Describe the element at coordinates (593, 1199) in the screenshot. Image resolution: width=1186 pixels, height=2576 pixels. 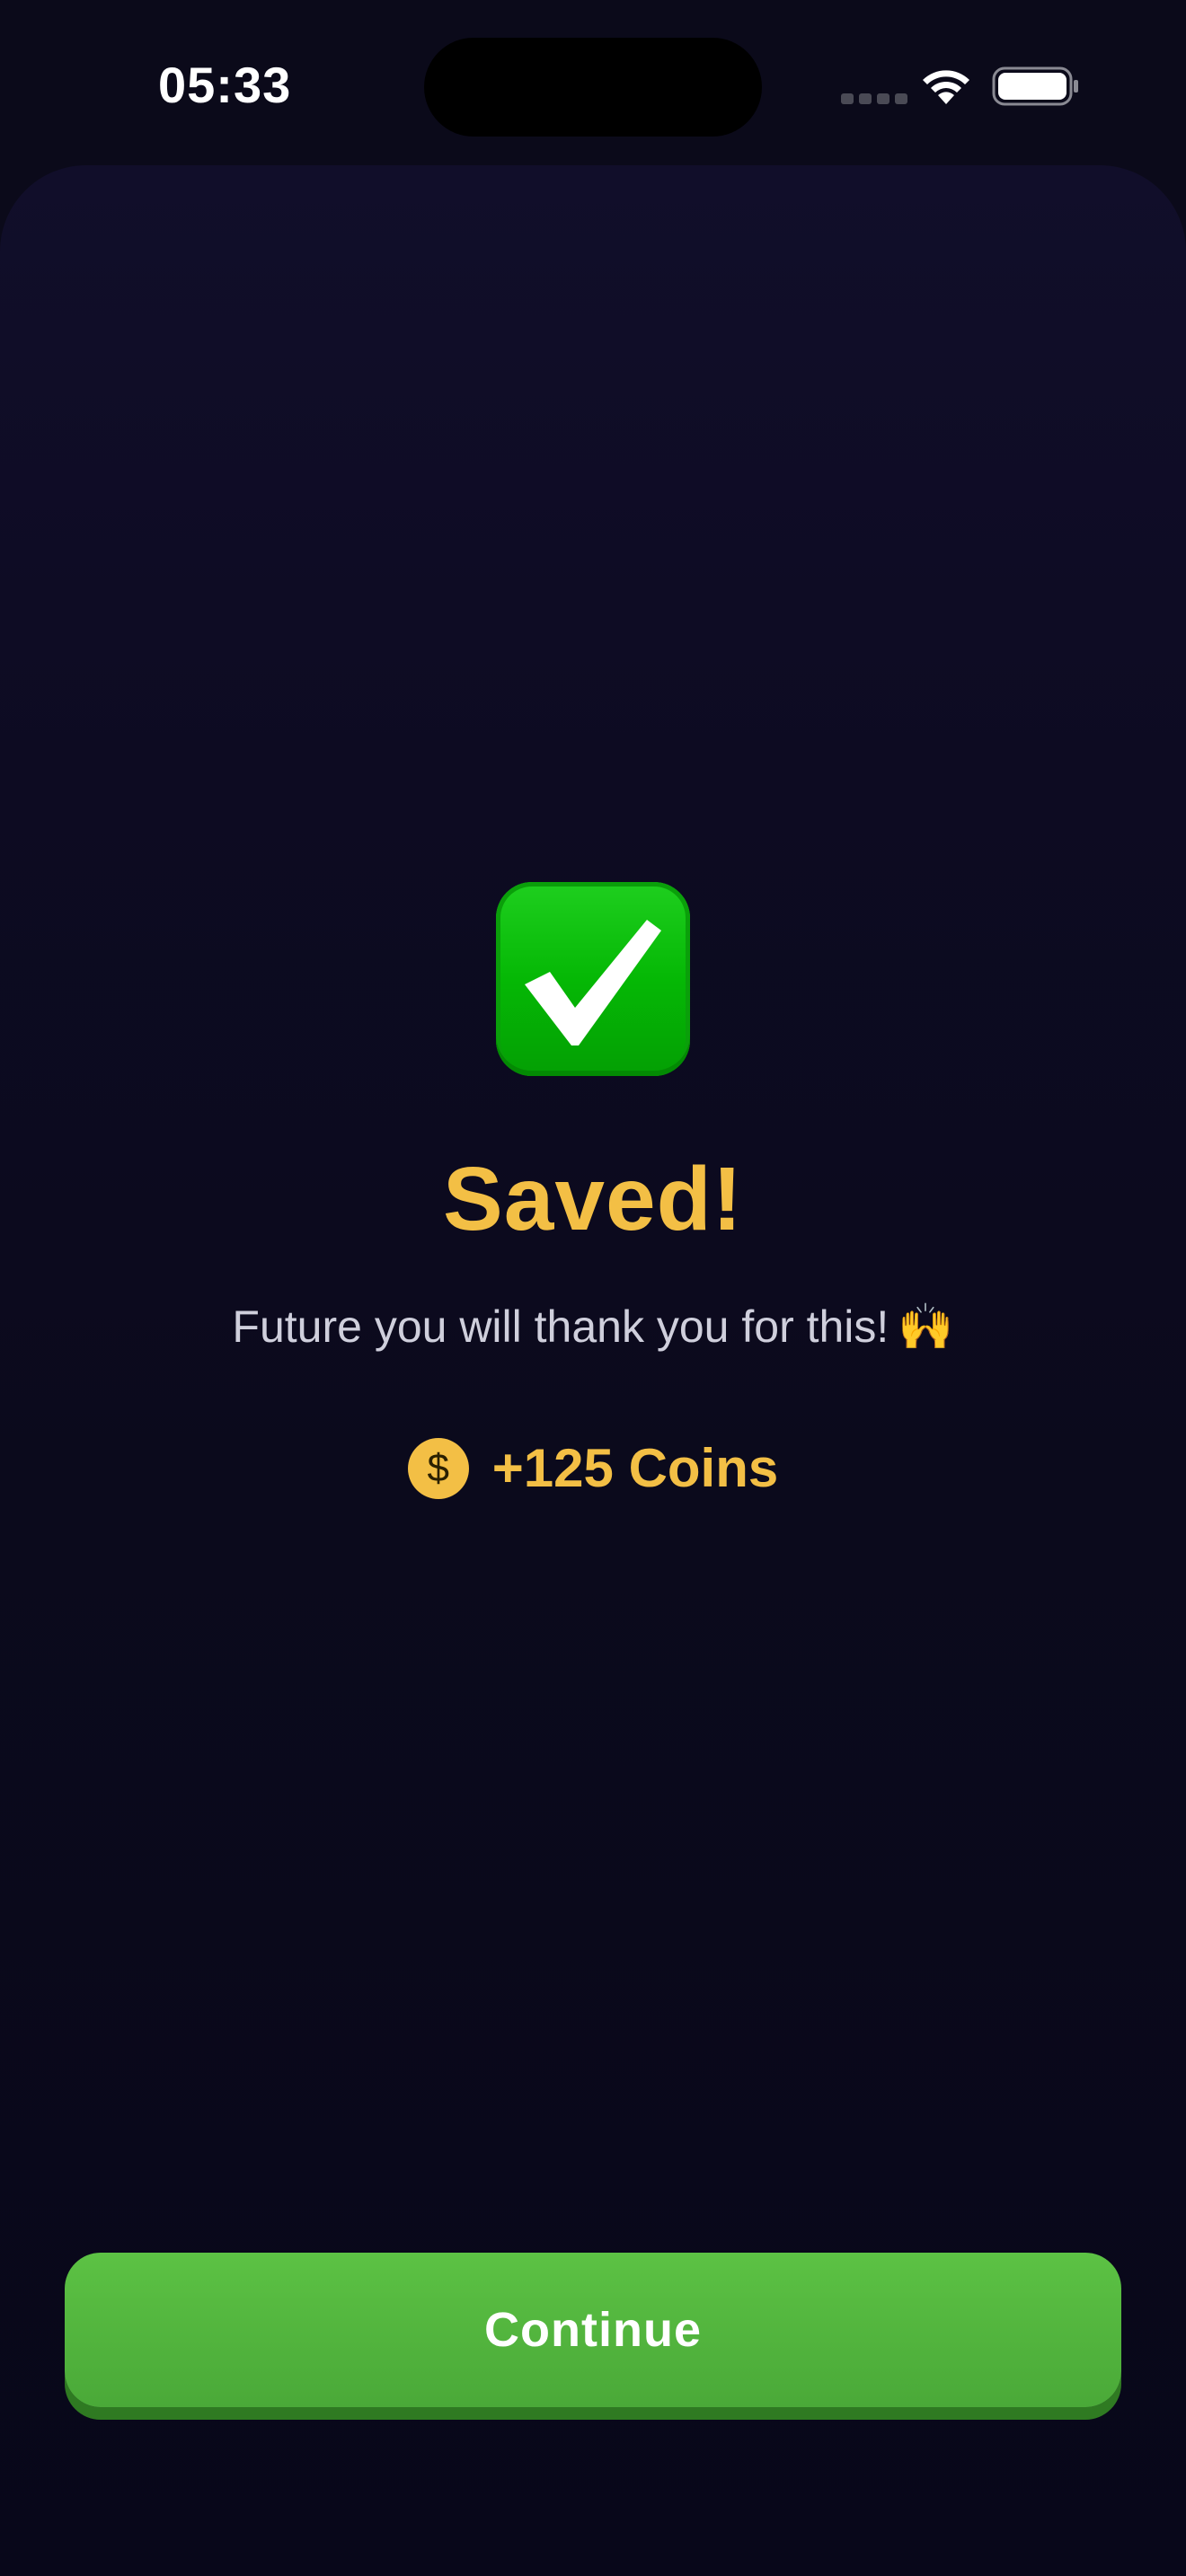
I see `page-title: Saved!` at that location.